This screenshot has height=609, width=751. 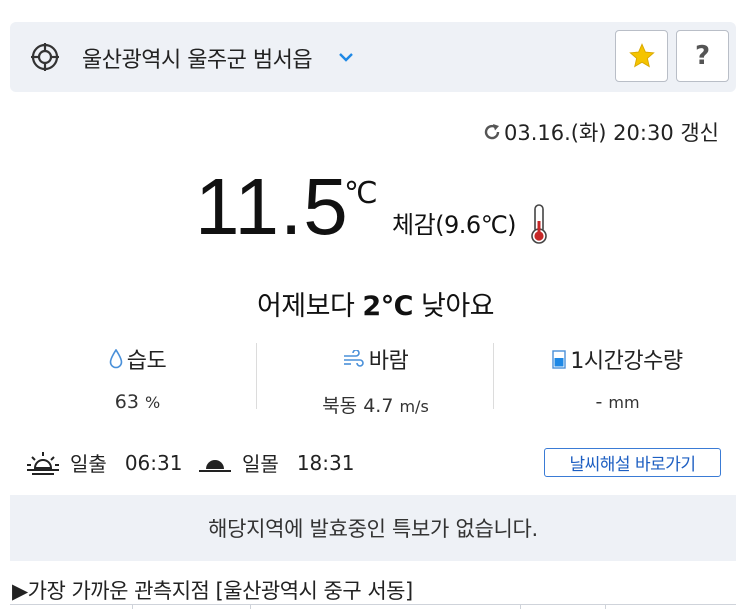 I want to click on sunrise-label: 일출, so click(x=88, y=464).